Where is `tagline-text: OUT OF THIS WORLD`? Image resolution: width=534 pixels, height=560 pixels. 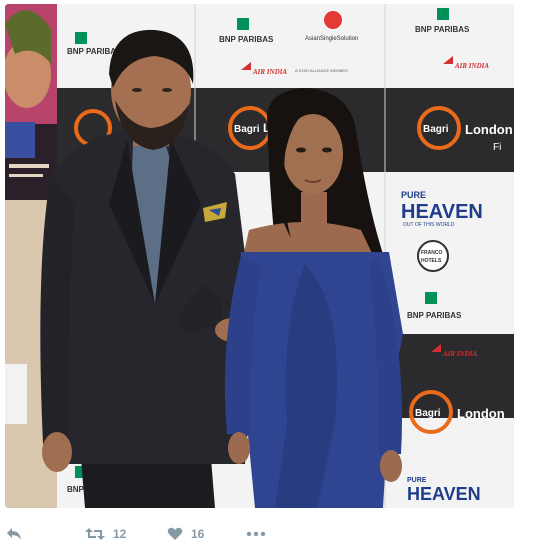
tagline-text: OUT OF THIS WORLD is located at coordinates (429, 225).